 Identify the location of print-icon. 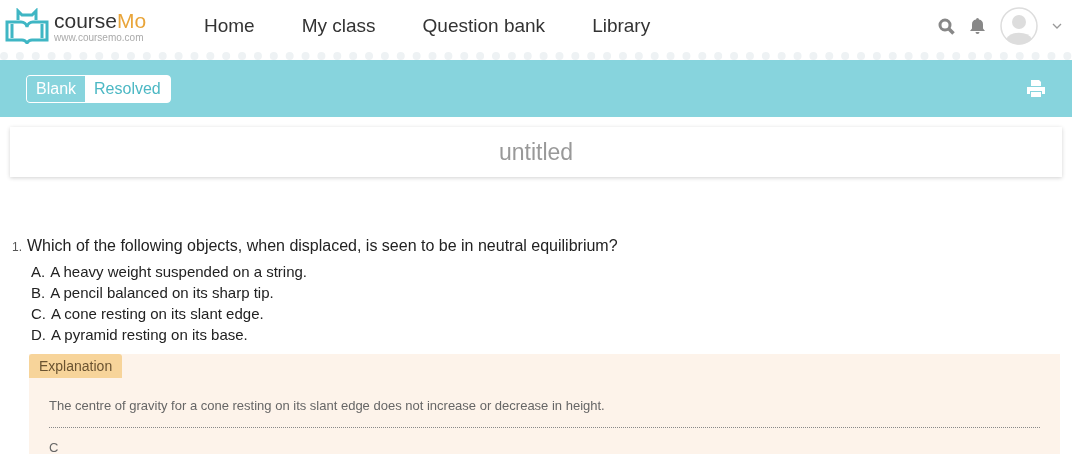
(1036, 88).